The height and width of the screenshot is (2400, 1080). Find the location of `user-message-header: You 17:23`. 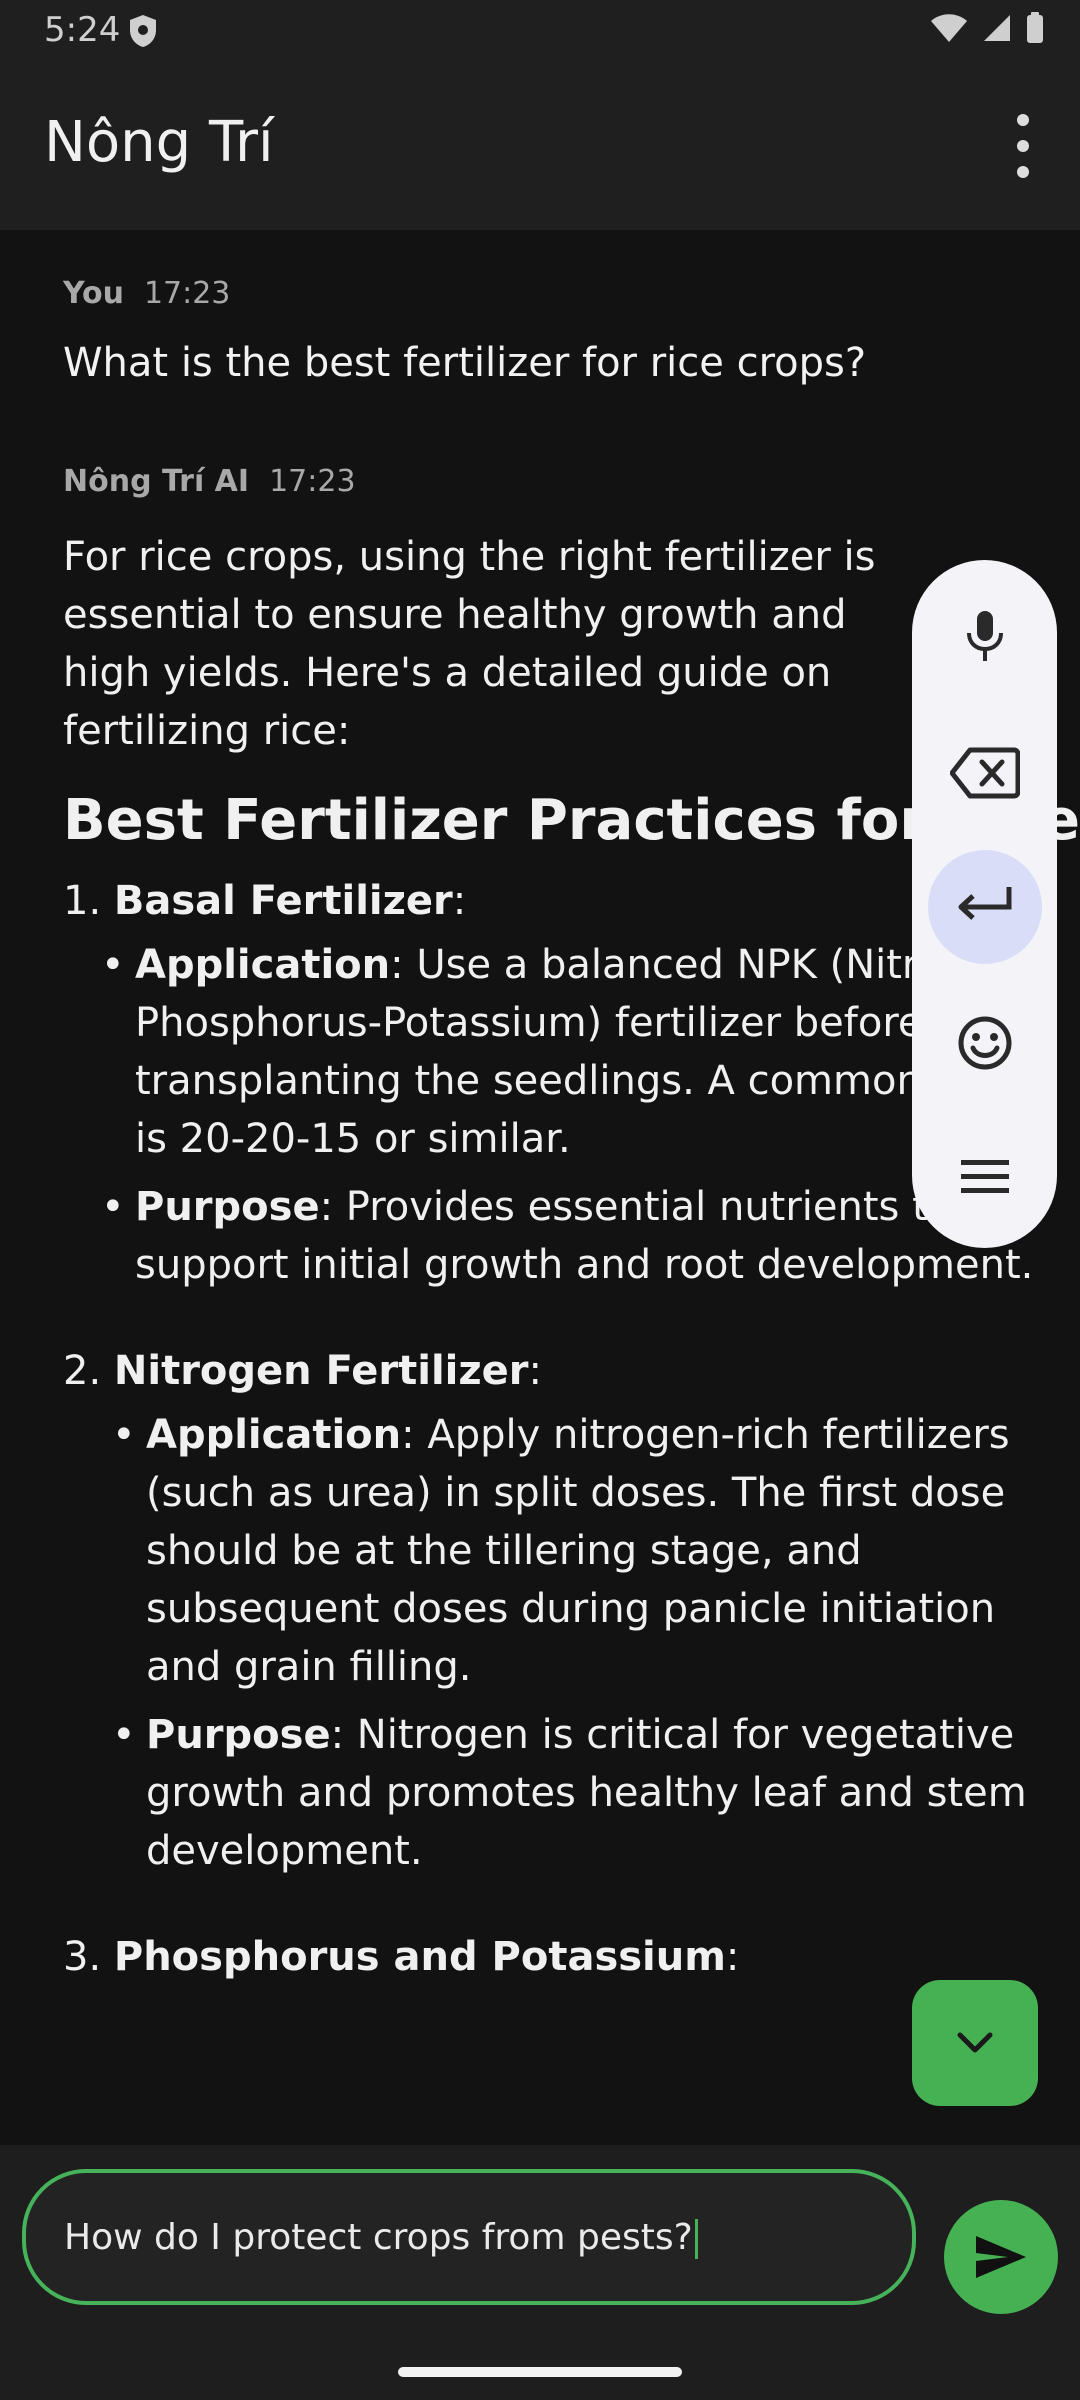

user-message-header: You 17:23 is located at coordinates (146, 293).